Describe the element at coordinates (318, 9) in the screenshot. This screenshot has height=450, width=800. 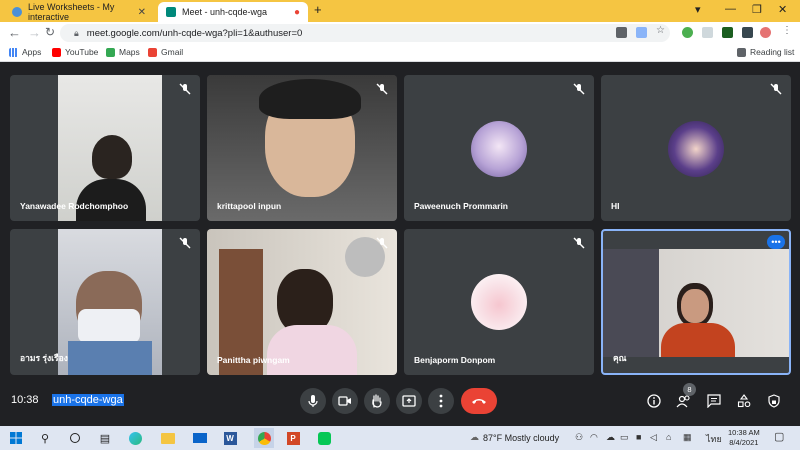
I see `new-tab-button: +` at that location.